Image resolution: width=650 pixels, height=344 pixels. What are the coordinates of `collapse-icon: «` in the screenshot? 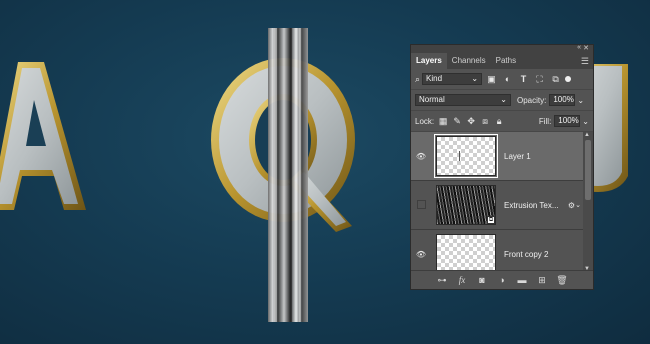 It's located at (579, 47).